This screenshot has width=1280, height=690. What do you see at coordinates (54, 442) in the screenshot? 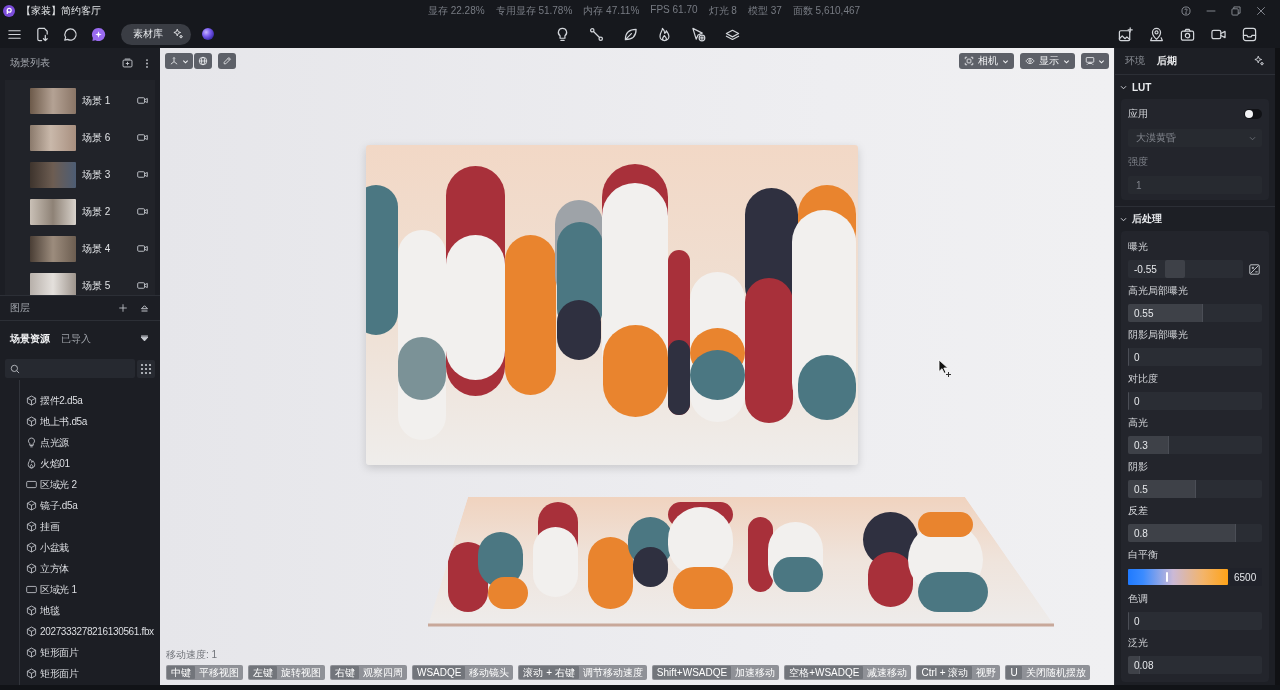
I see `asset-name: 点光源` at bounding box center [54, 442].